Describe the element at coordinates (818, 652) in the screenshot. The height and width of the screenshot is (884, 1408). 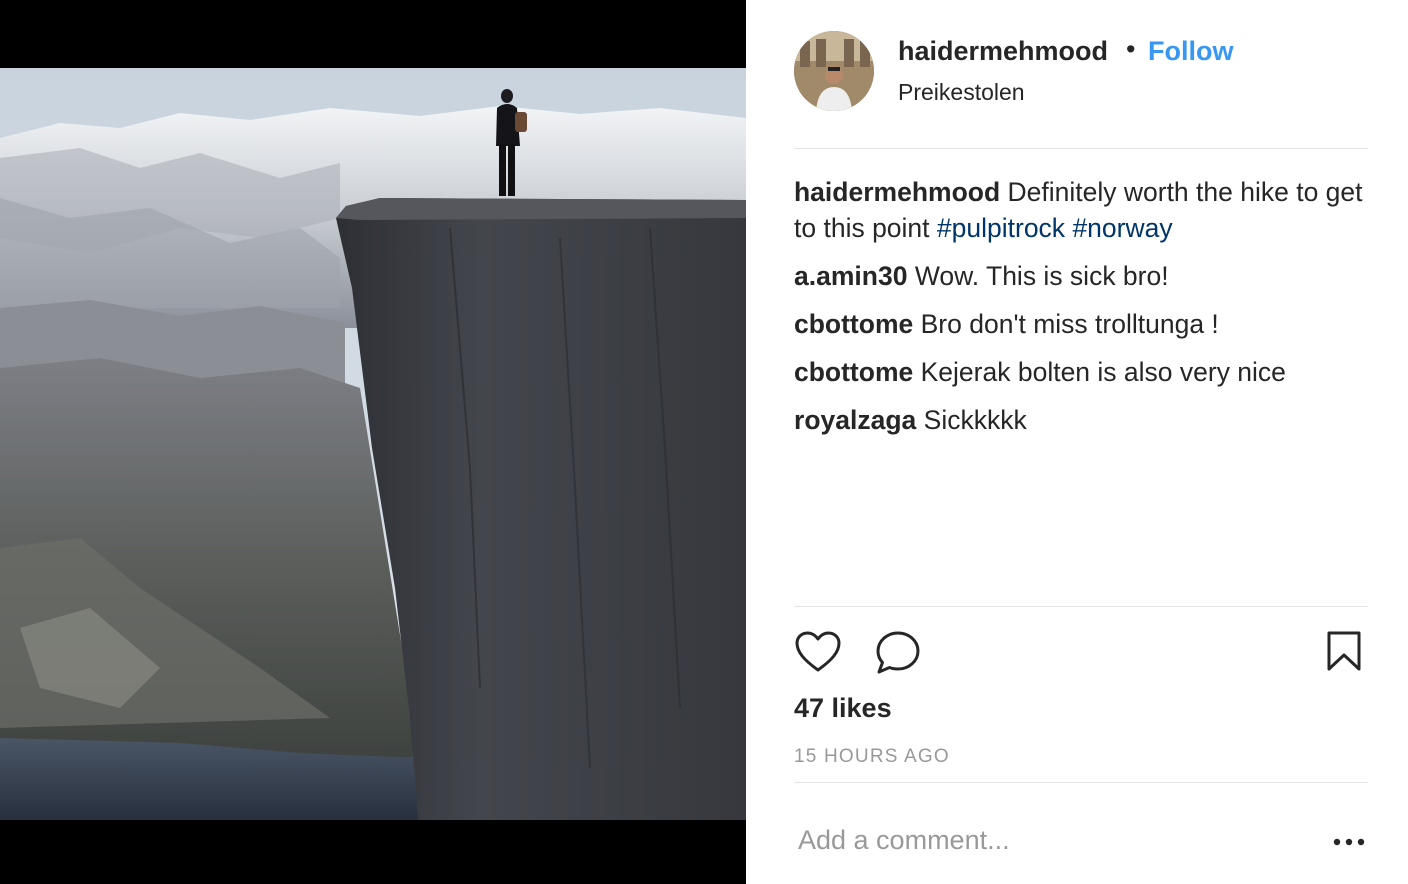
I see `heart-outline-icon` at that location.